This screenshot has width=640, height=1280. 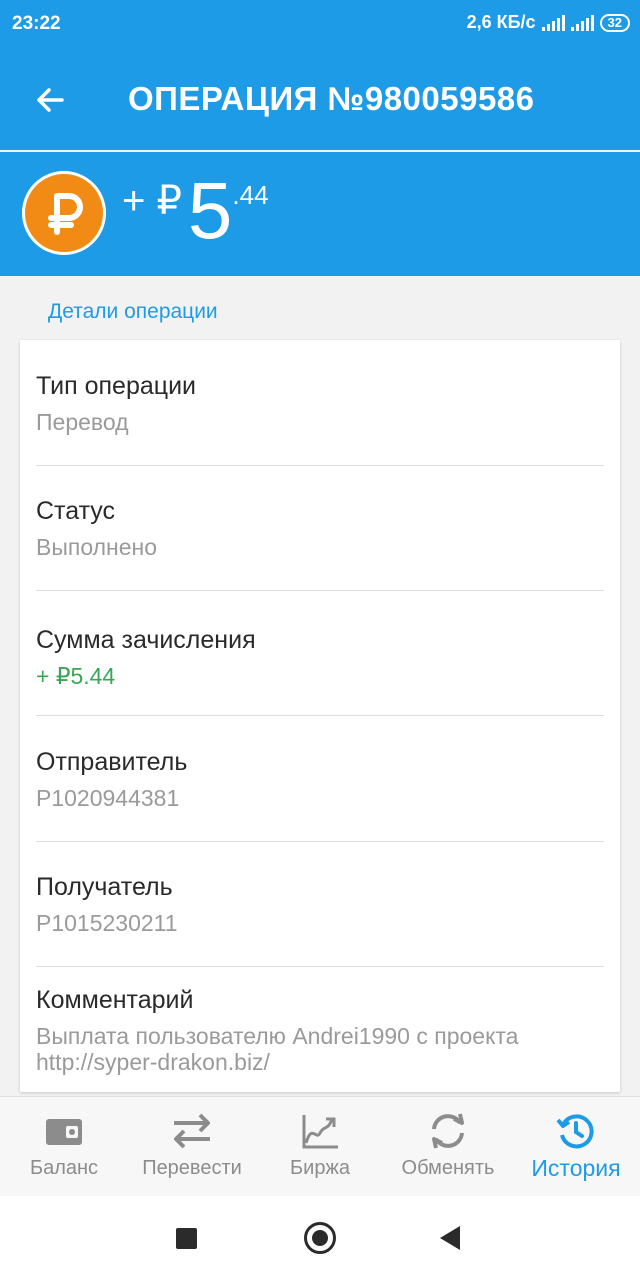 I want to click on cell-signal-icon, so click(x=582, y=22).